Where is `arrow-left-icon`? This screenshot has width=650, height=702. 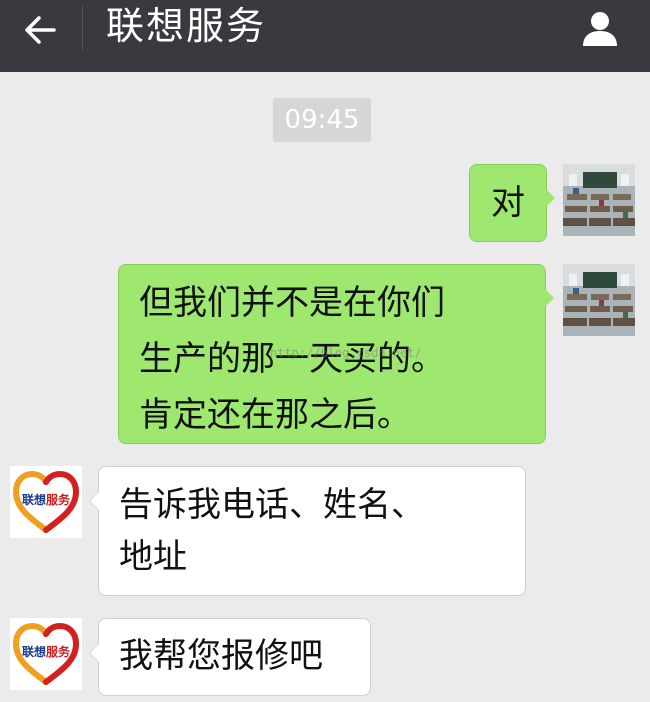
arrow-left-icon is located at coordinates (40, 30).